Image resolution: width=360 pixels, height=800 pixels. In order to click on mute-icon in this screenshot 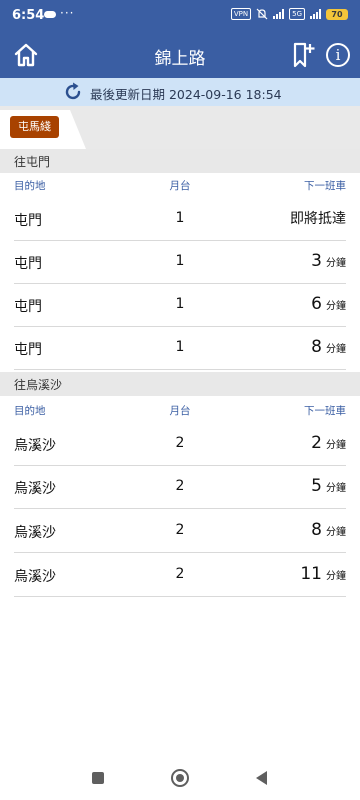, I will do `click(262, 14)`.